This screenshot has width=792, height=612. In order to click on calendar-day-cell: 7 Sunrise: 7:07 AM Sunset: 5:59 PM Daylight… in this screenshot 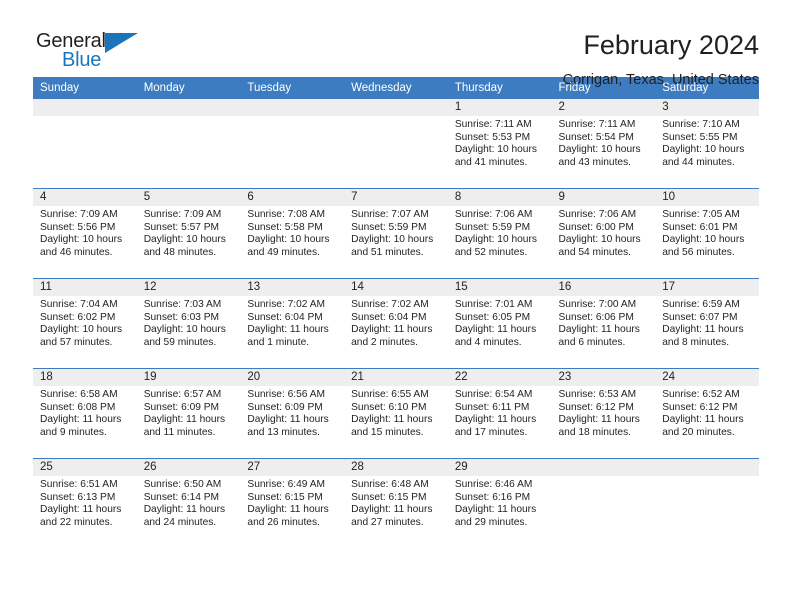, I will do `click(396, 233)`.